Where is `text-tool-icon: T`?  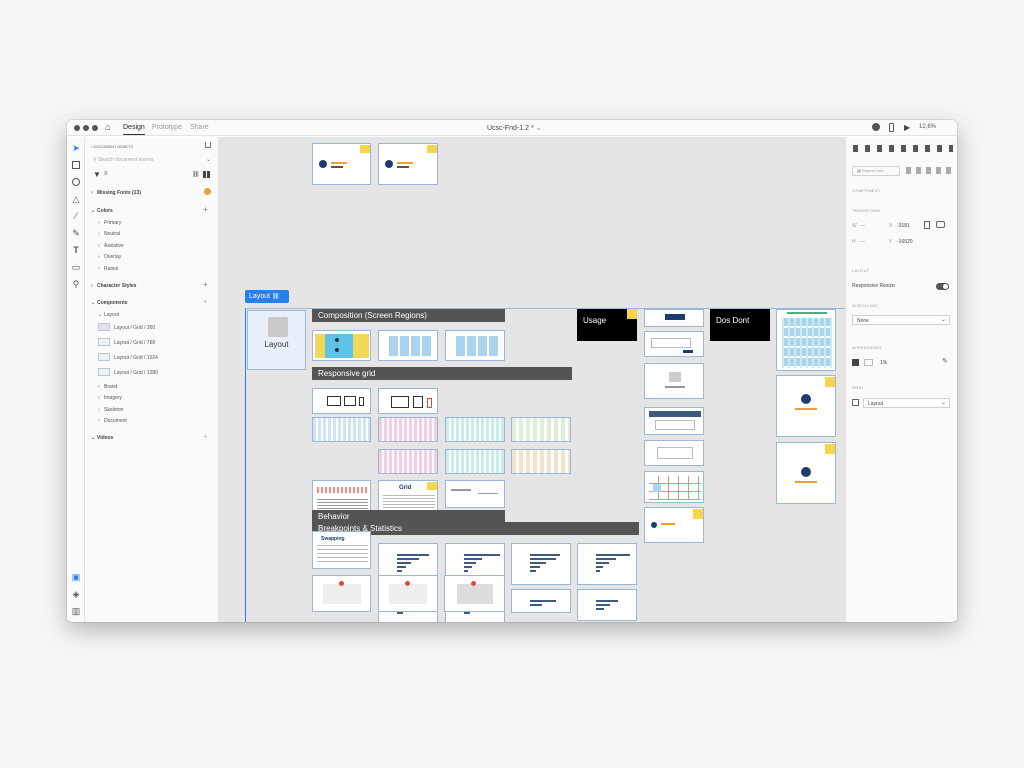
text-tool-icon: T is located at coordinates (76, 250).